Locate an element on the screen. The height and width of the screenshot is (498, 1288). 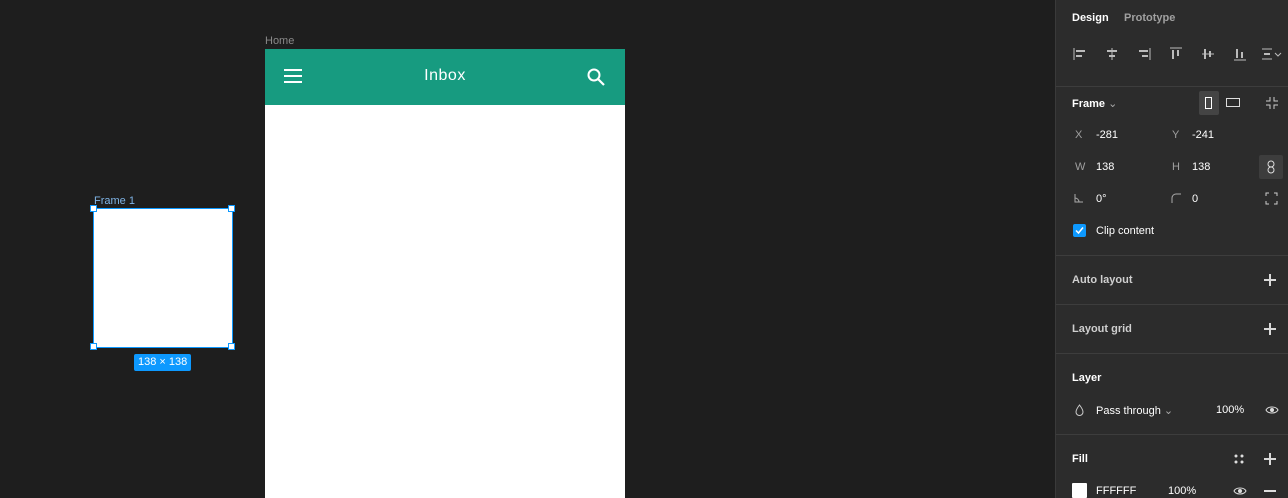
link-icon is located at coordinates (1271, 167).